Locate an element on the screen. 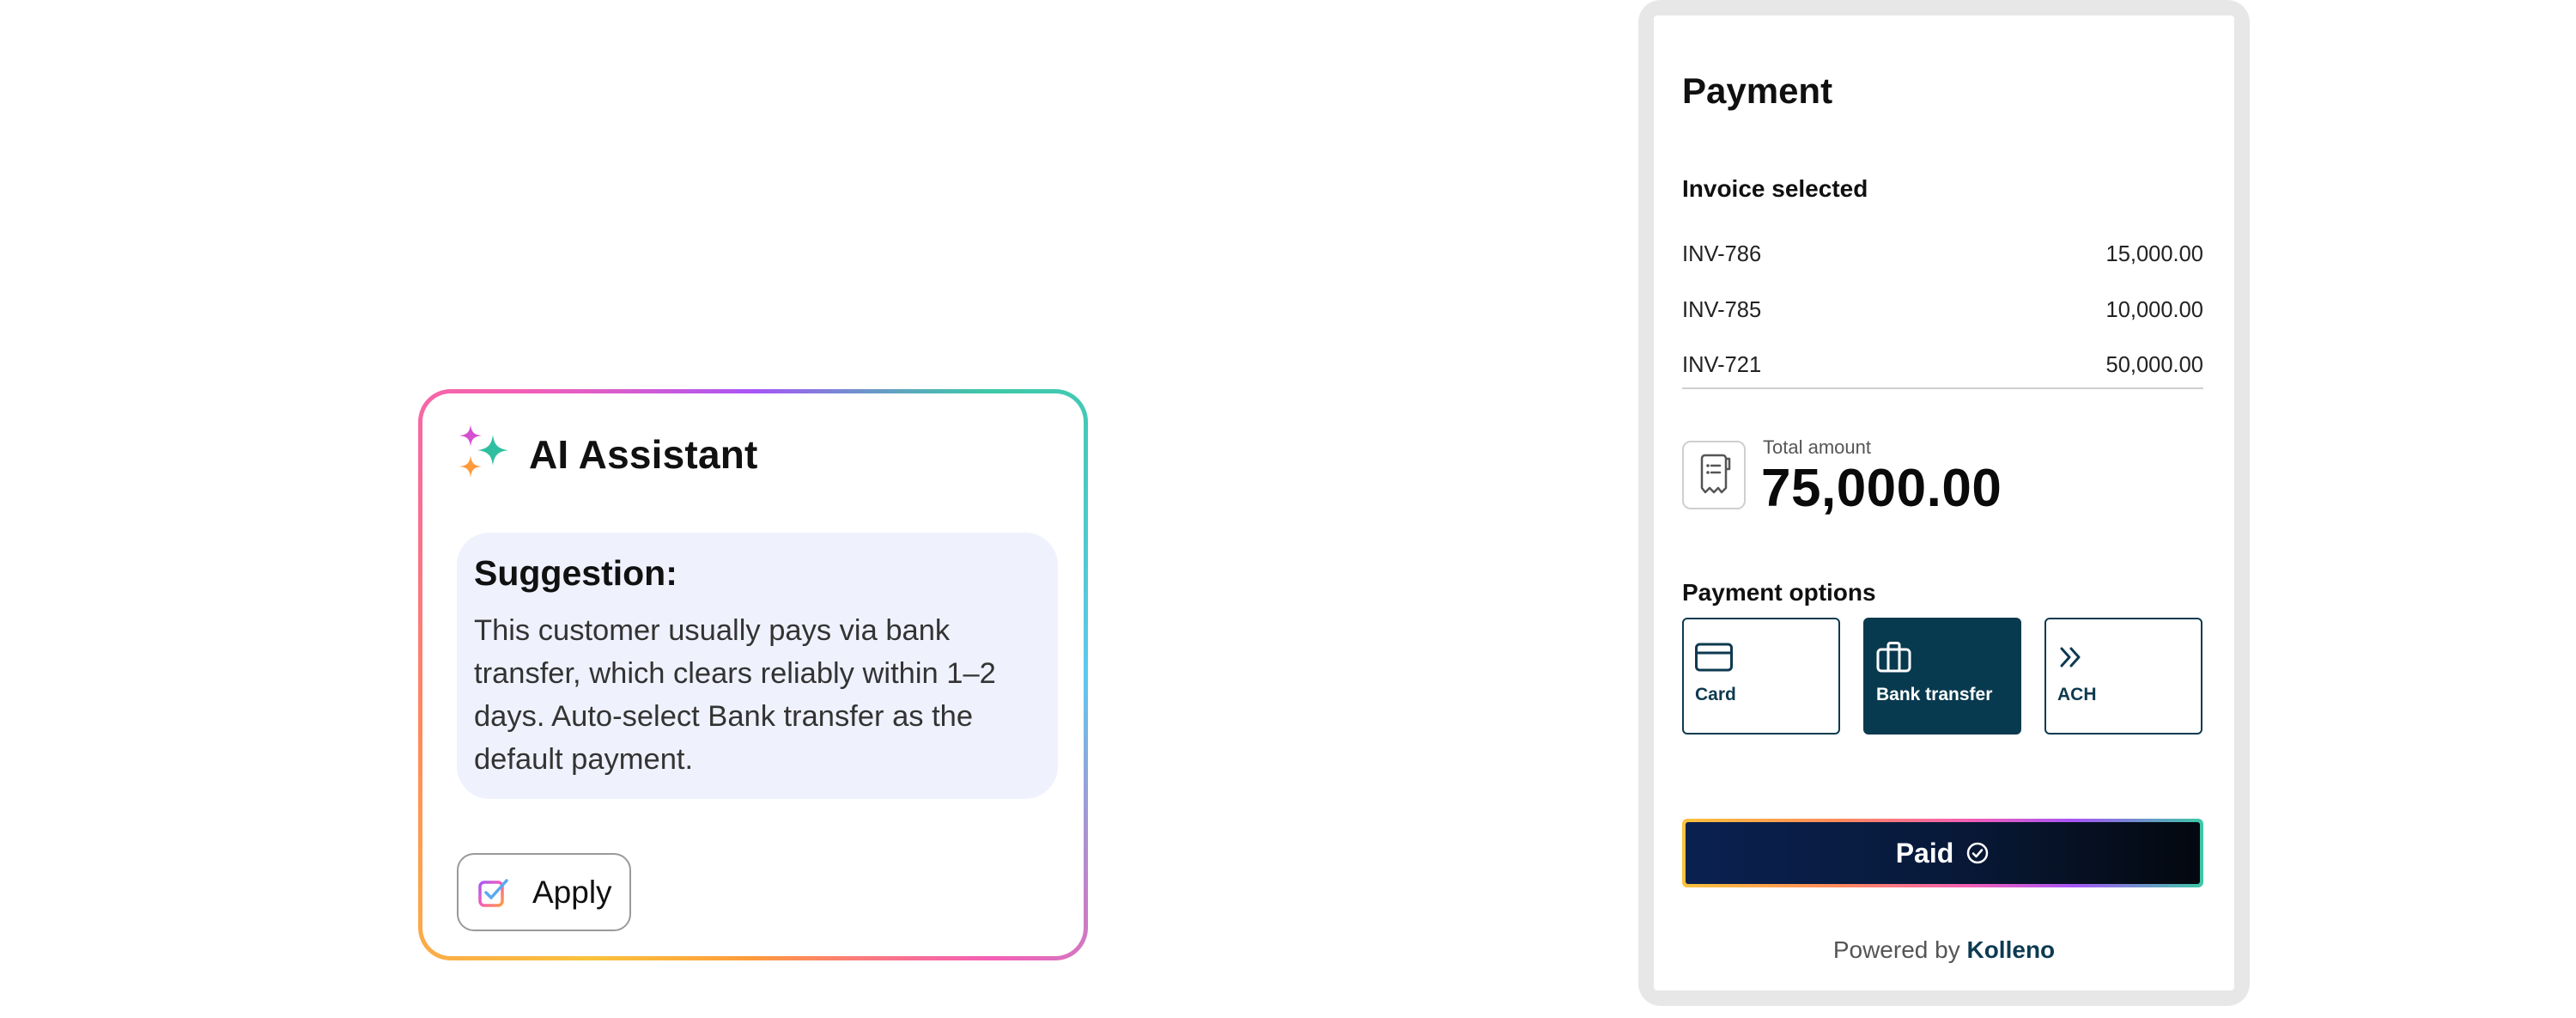 This screenshot has width=2576, height=1018. checklist-icon is located at coordinates (493, 893).